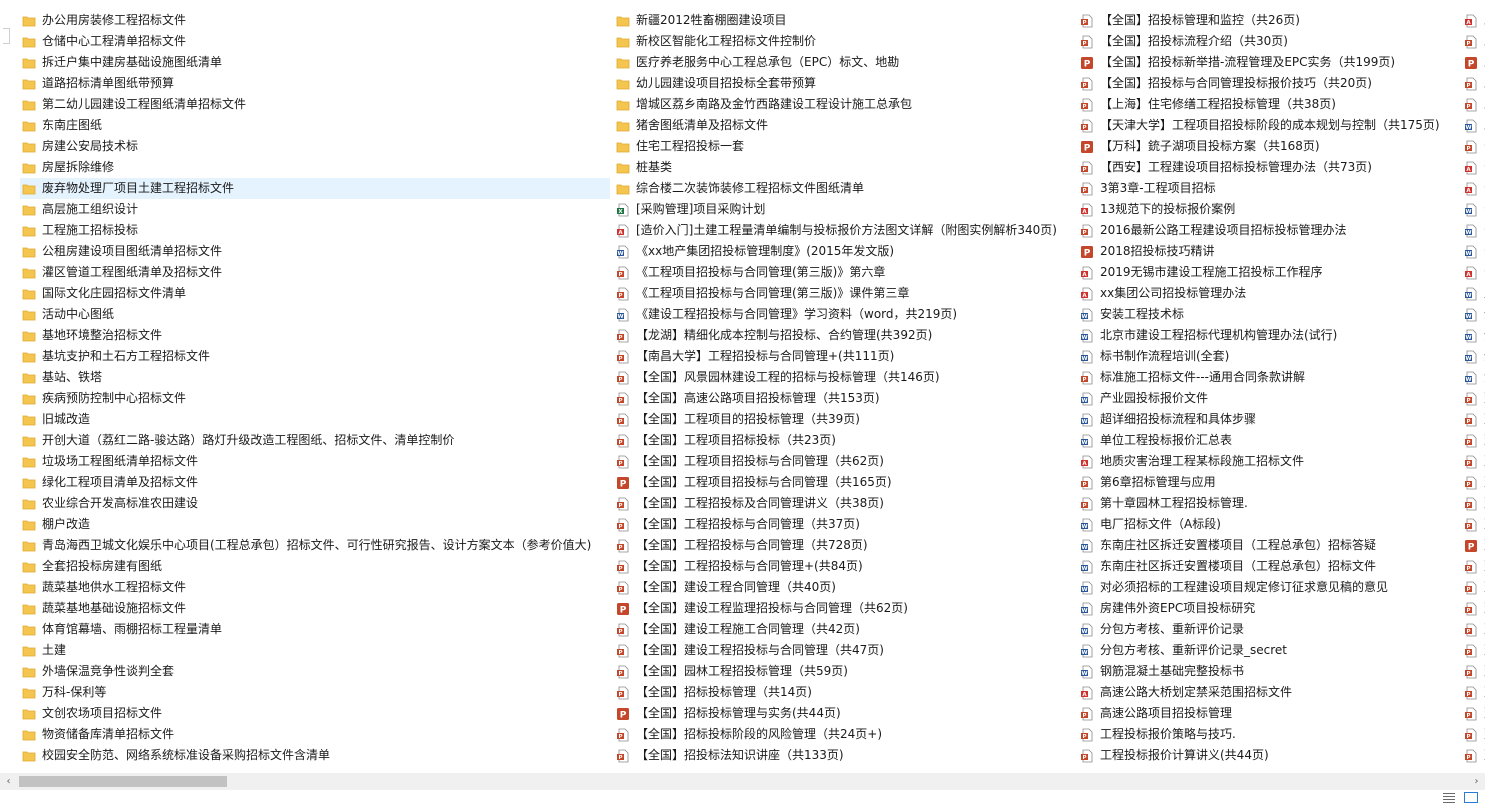 The height and width of the screenshot is (805, 1485). I want to click on file-item: W 对必须招标的工程建设项目规定修订征求意见稿的意见, so click(1275, 587).